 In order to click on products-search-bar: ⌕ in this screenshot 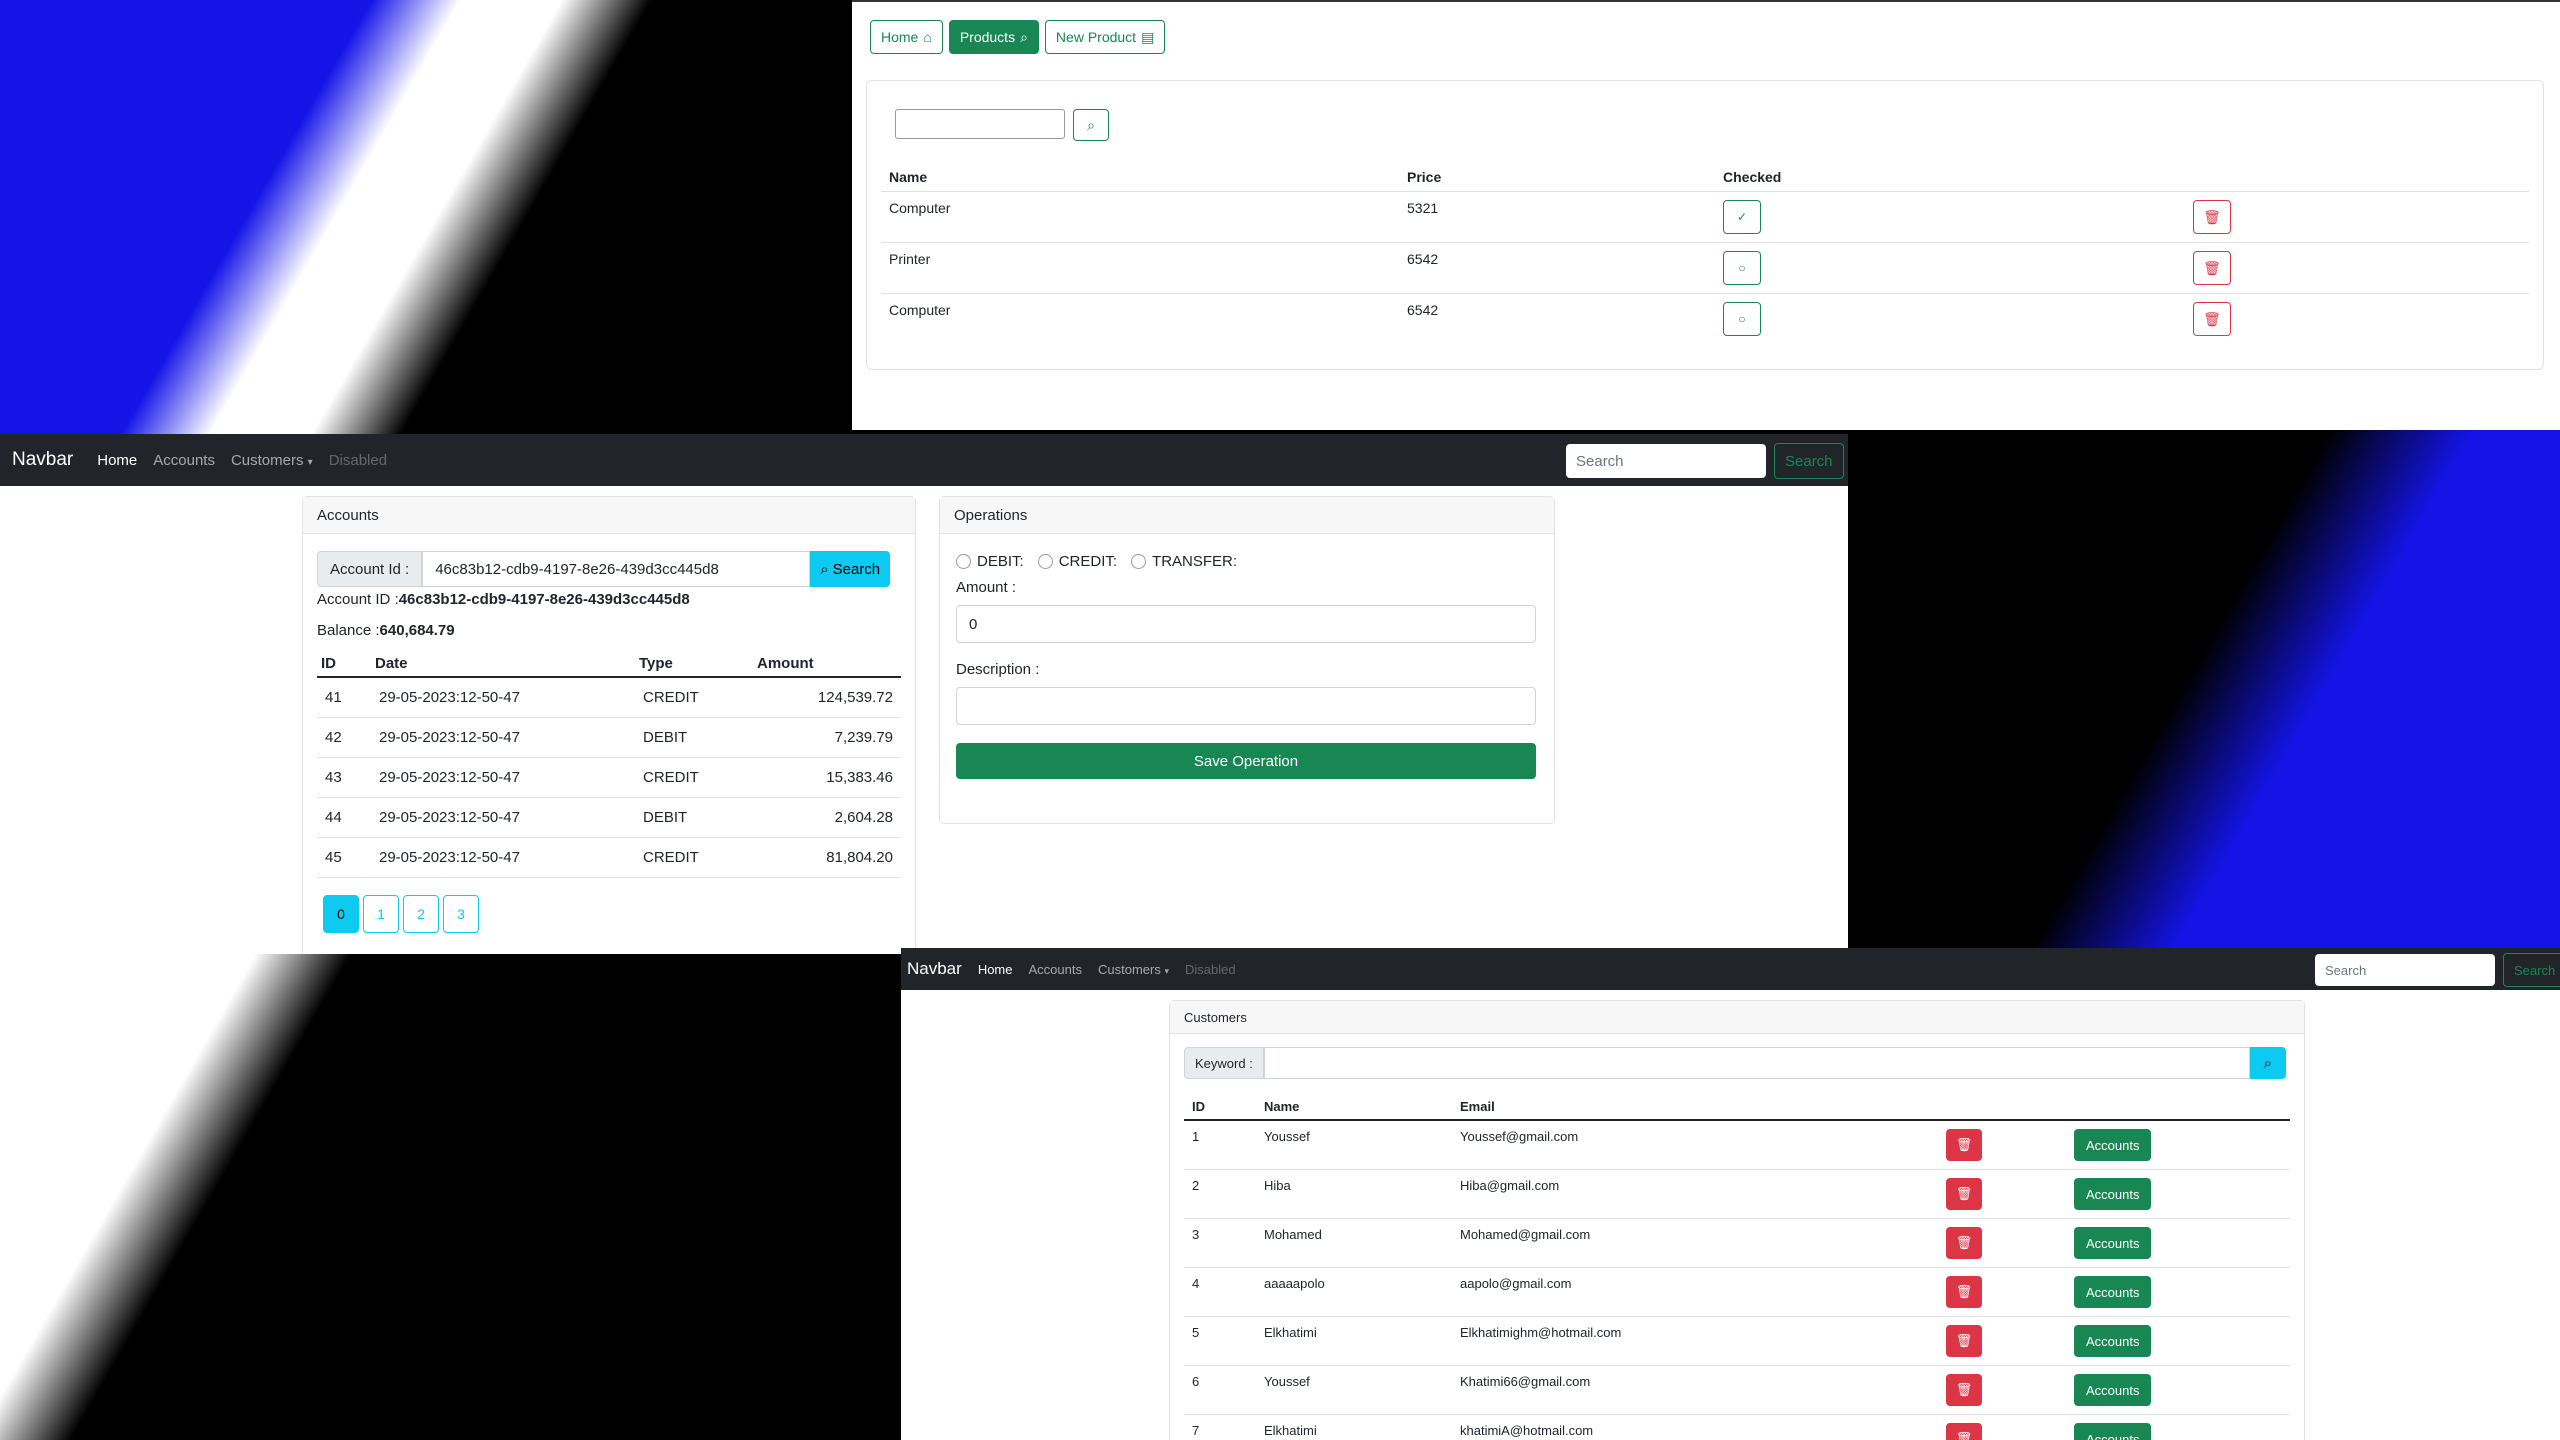, I will do `click(1002, 125)`.